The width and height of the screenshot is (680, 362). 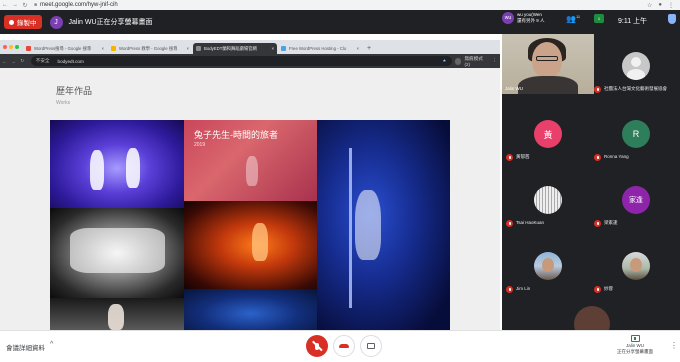 What do you see at coordinates (79, 5) in the screenshot?
I see `outer-url: meet.google.com/hyw-jnif-cih` at bounding box center [79, 5].